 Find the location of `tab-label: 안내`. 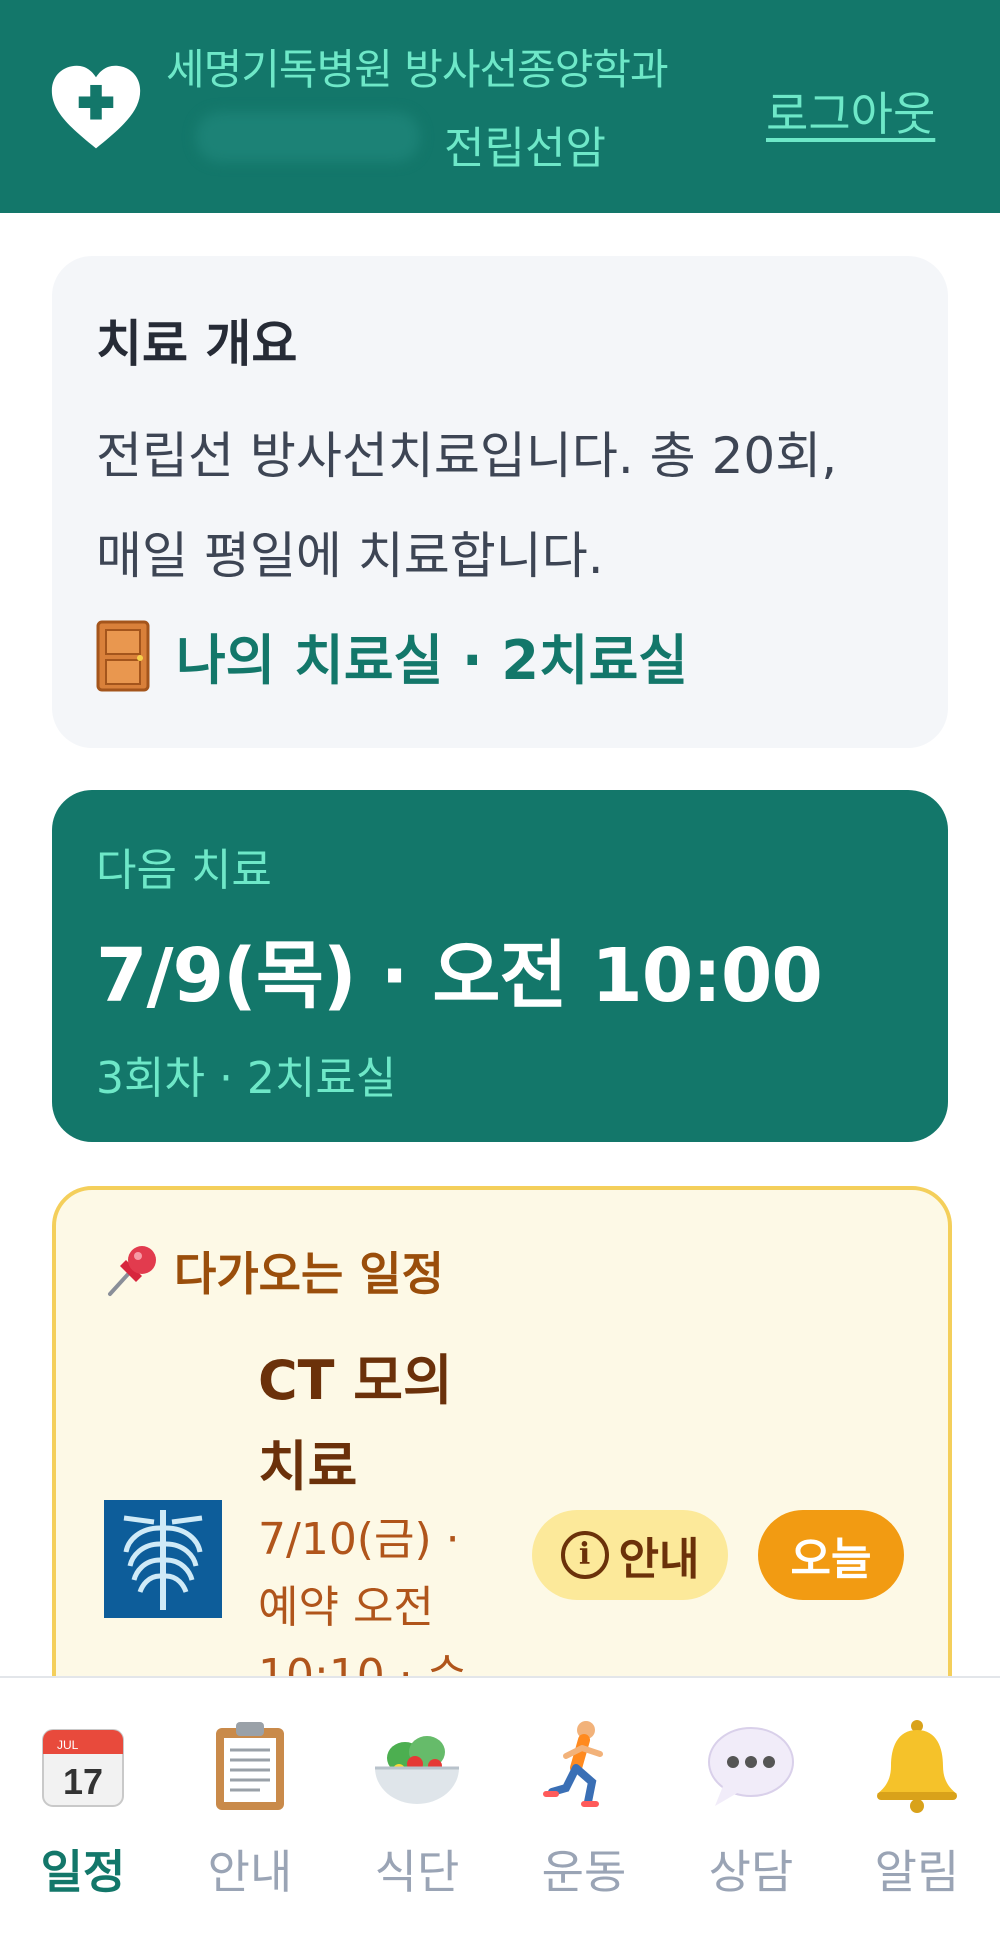

tab-label: 안내 is located at coordinates (250, 1872).